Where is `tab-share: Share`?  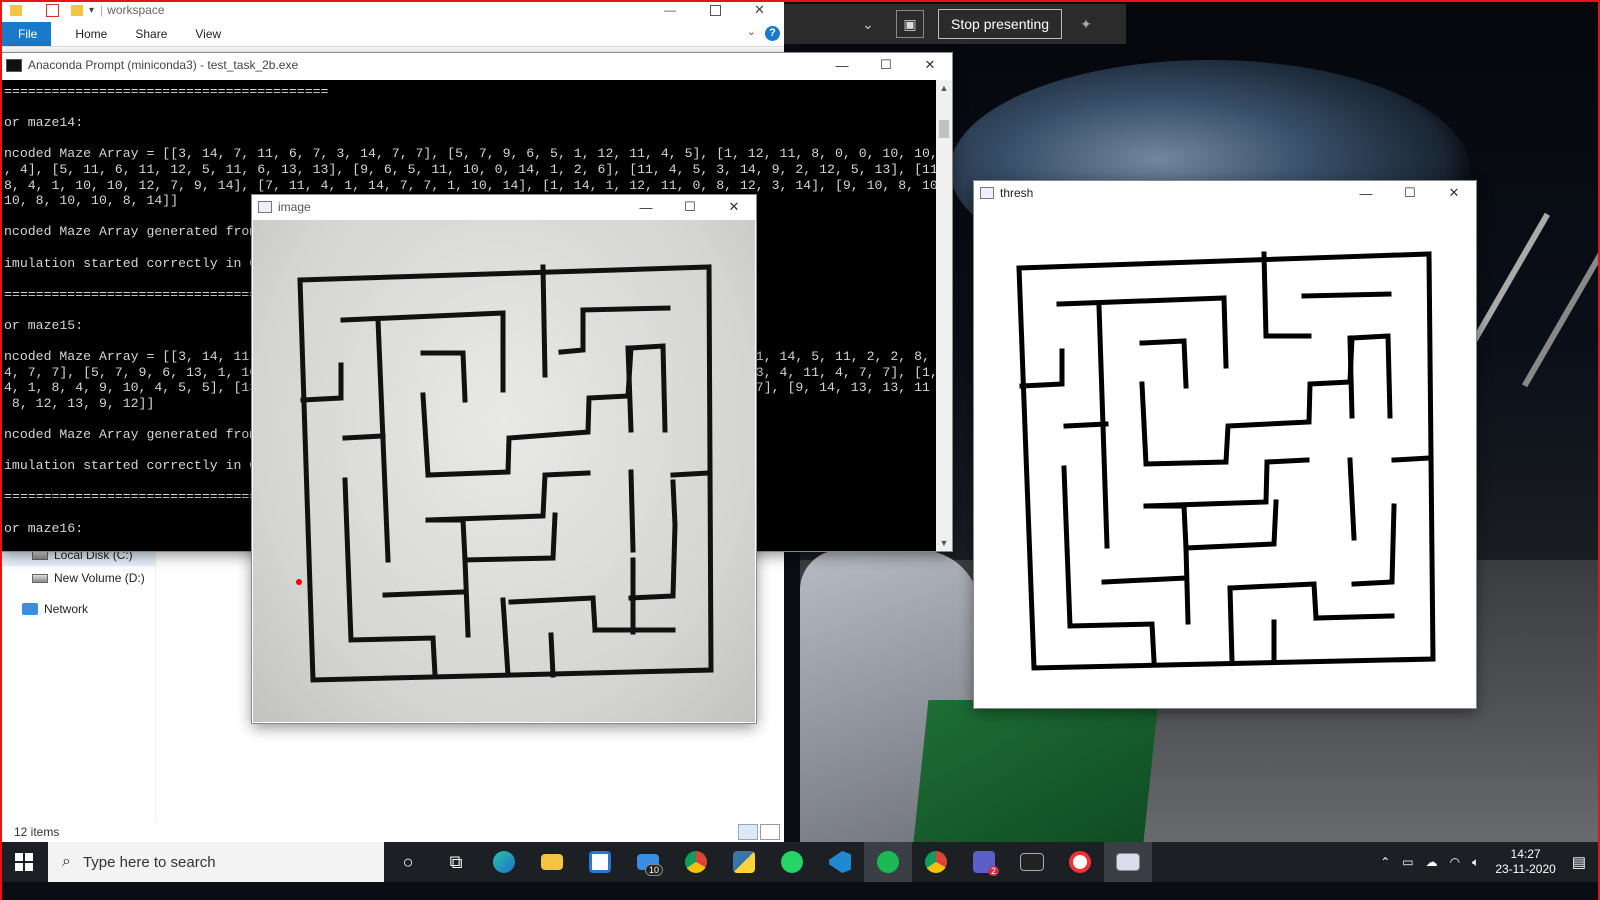
tab-share: Share is located at coordinates (151, 34).